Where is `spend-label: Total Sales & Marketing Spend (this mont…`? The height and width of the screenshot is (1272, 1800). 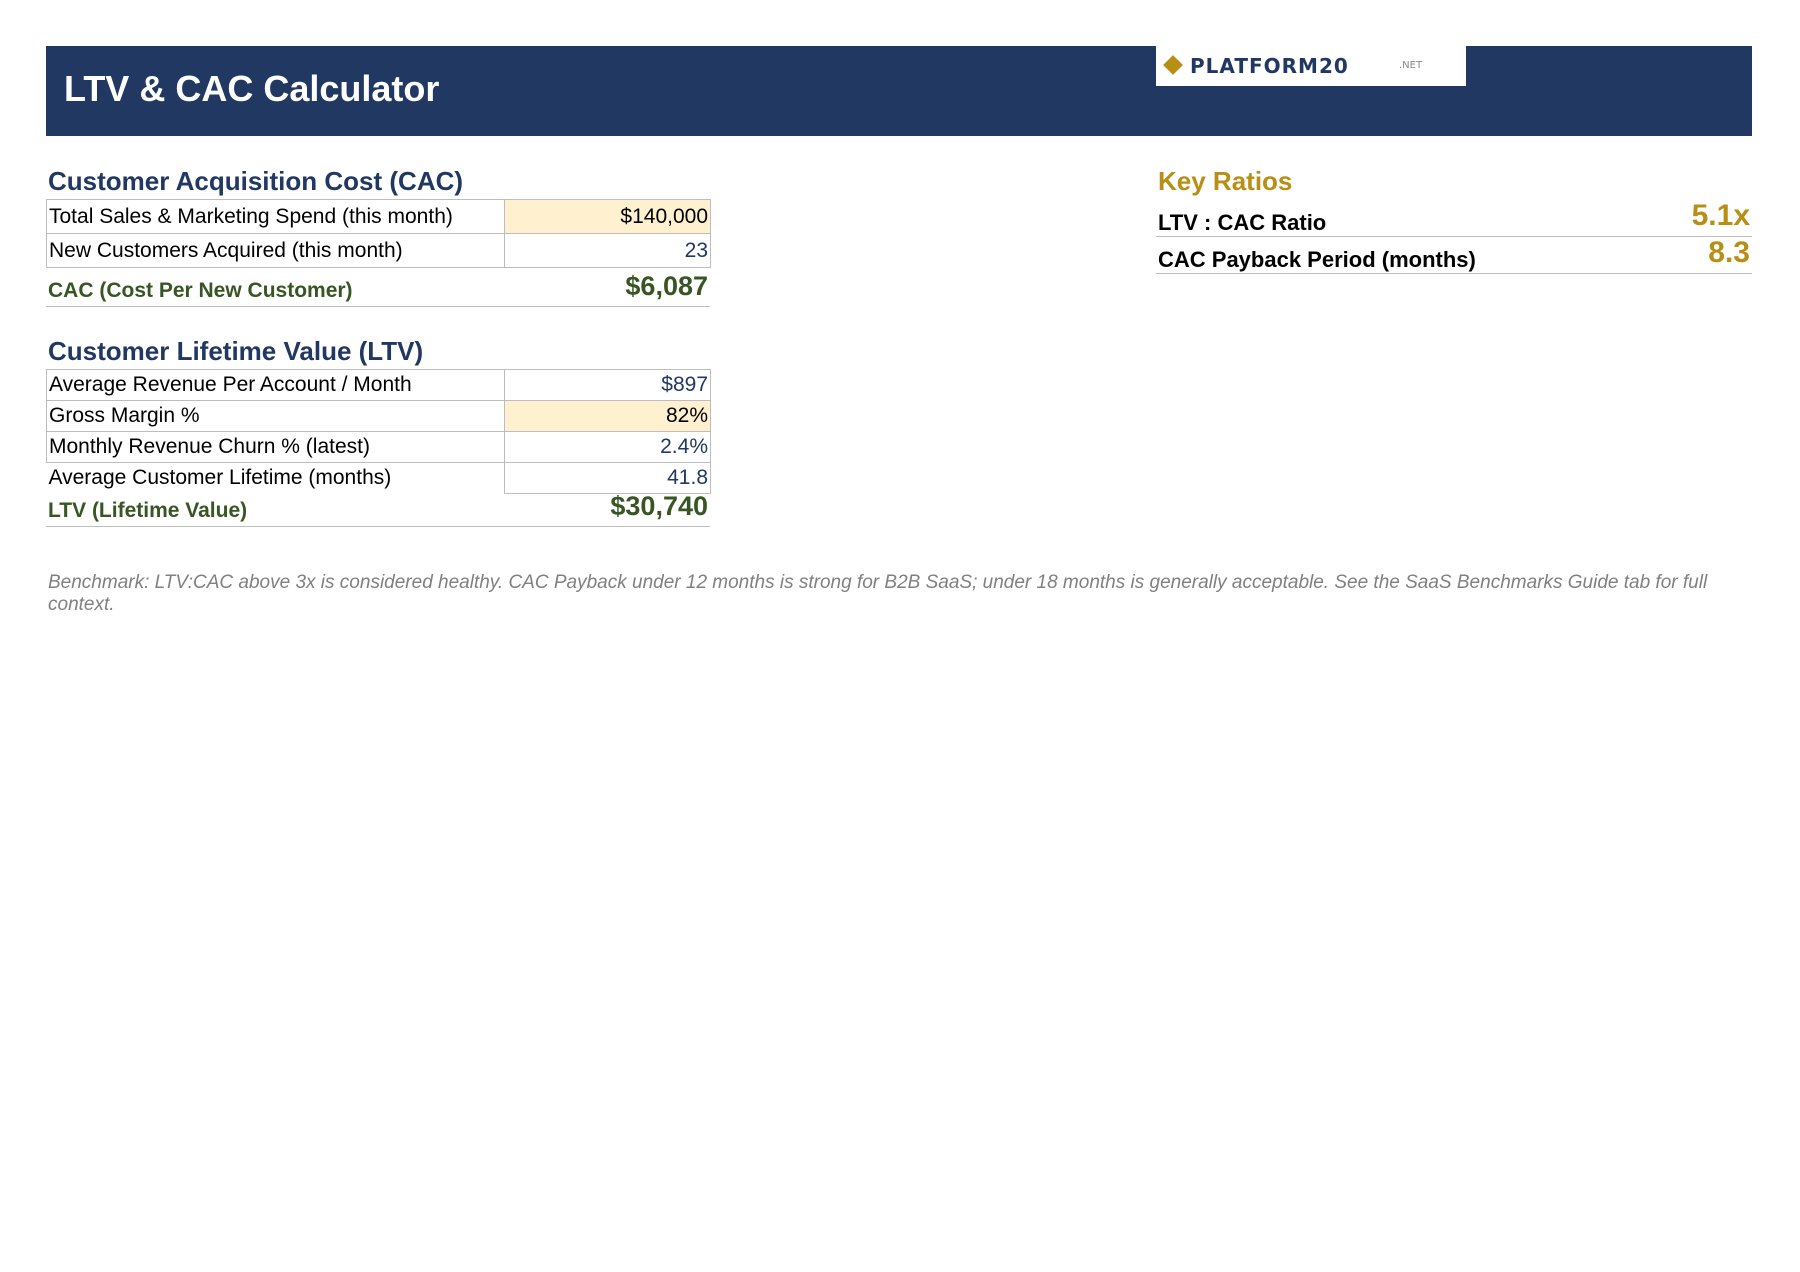 spend-label: Total Sales & Marketing Spend (this mont… is located at coordinates (275, 216).